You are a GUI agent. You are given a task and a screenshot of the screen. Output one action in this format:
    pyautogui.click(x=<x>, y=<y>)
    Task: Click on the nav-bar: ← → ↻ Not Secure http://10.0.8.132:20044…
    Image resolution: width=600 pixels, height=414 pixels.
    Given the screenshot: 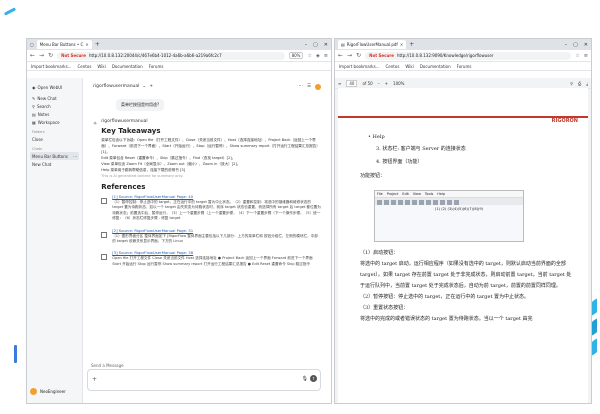 What is the action you would take?
    pyautogui.click(x=179, y=56)
    